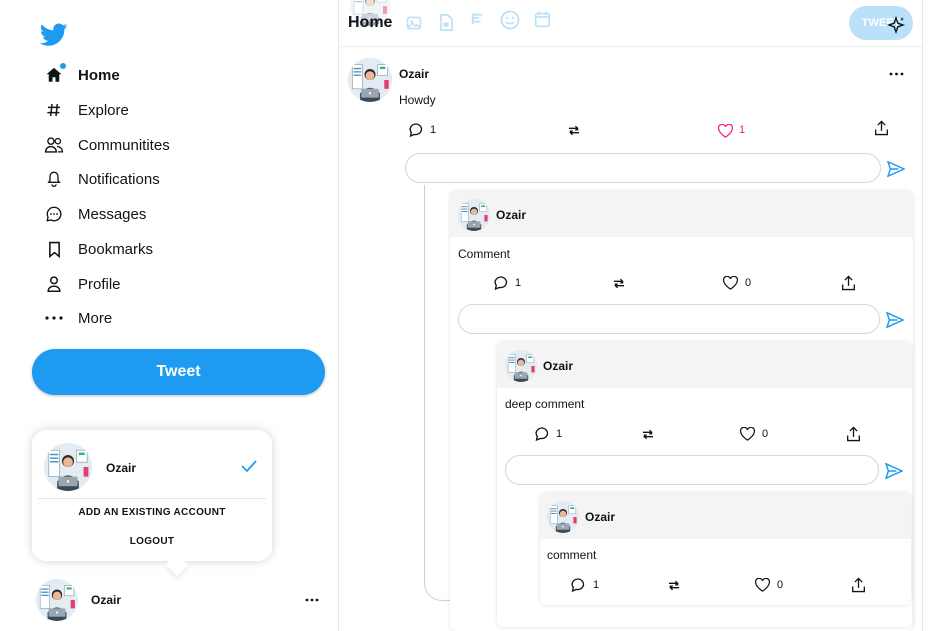 The width and height of the screenshot is (935, 631). What do you see at coordinates (54, 35) in the screenshot?
I see `twitter-logo-icon` at bounding box center [54, 35].